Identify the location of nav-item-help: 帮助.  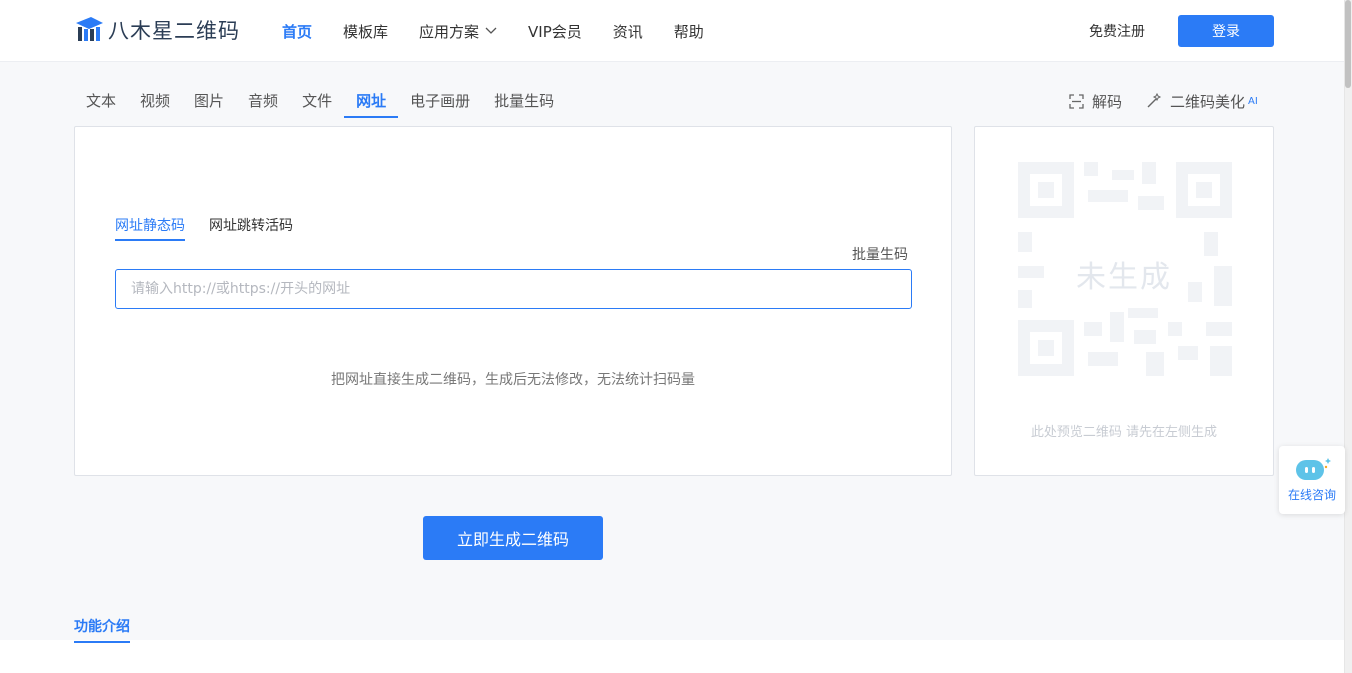
(689, 31).